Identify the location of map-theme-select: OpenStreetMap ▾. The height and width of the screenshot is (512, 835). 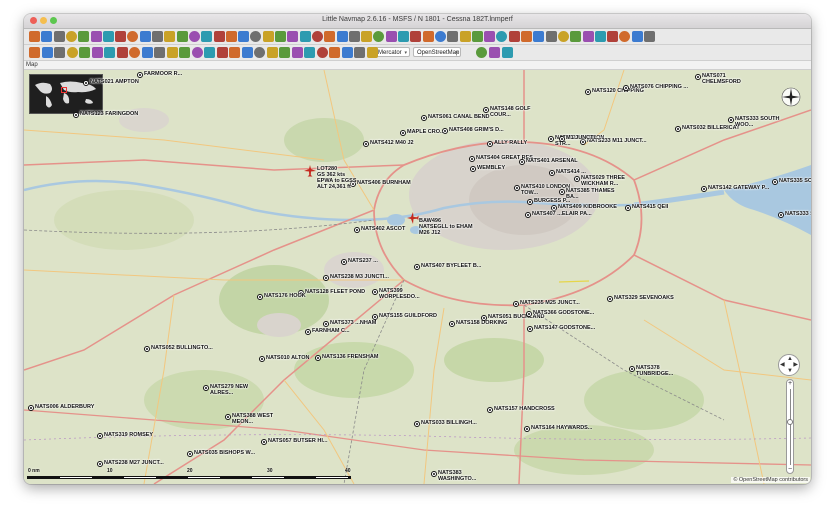
(437, 52).